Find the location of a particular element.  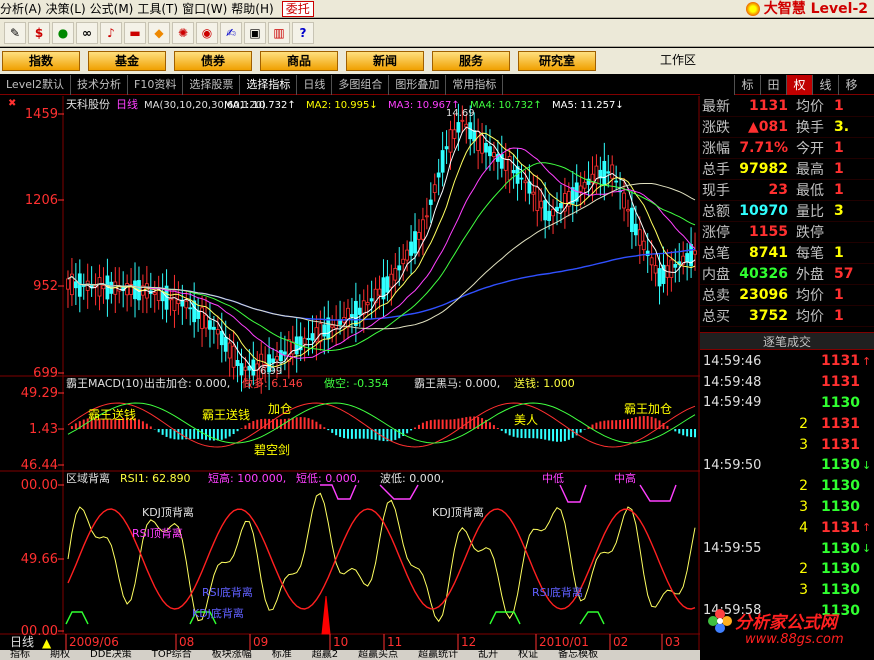

menu-formula: 公式(M) is located at coordinates (114, 9).